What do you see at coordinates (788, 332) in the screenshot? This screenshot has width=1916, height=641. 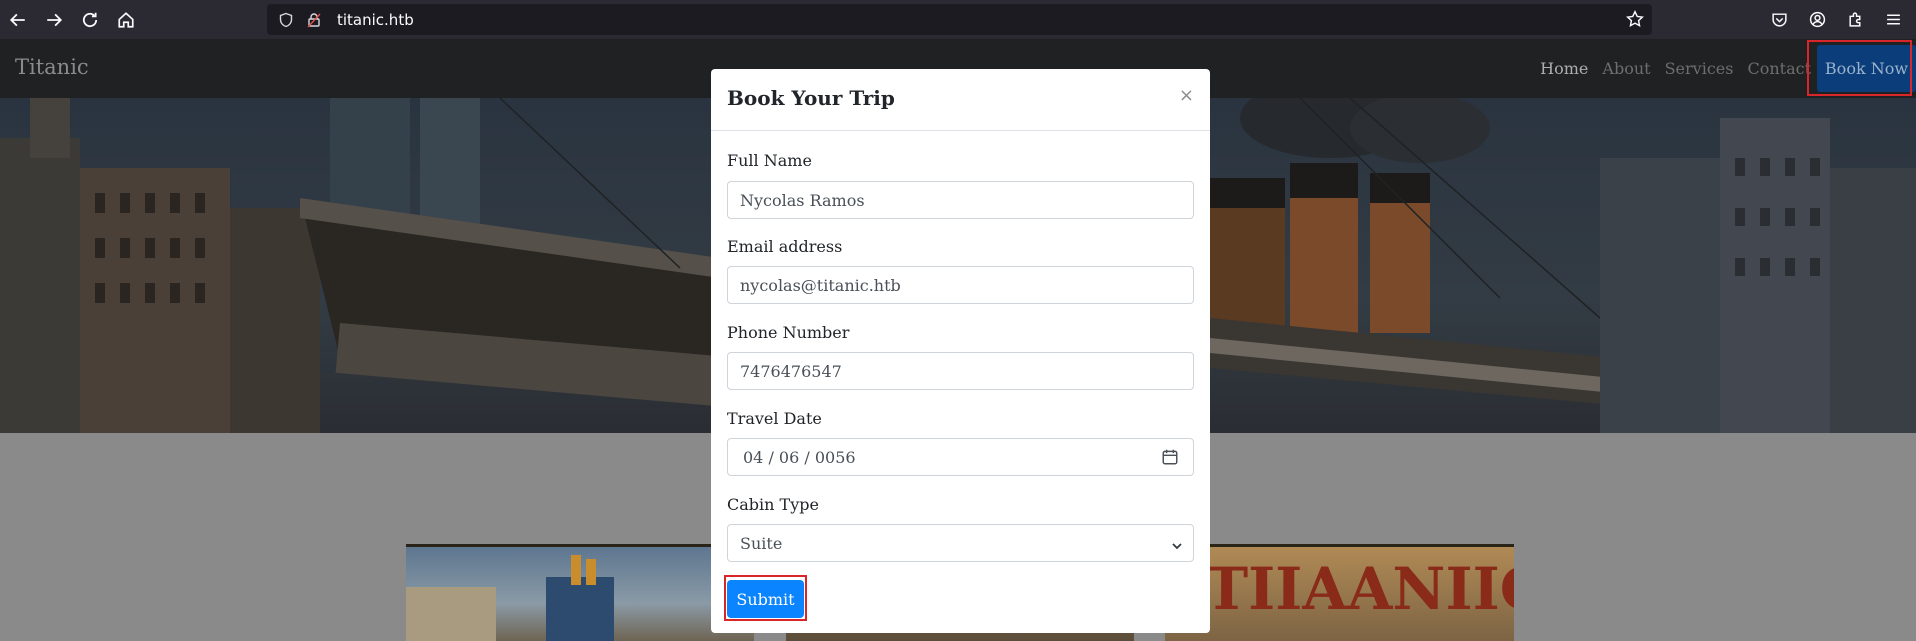 I see `phone-label: Phone Number` at bounding box center [788, 332].